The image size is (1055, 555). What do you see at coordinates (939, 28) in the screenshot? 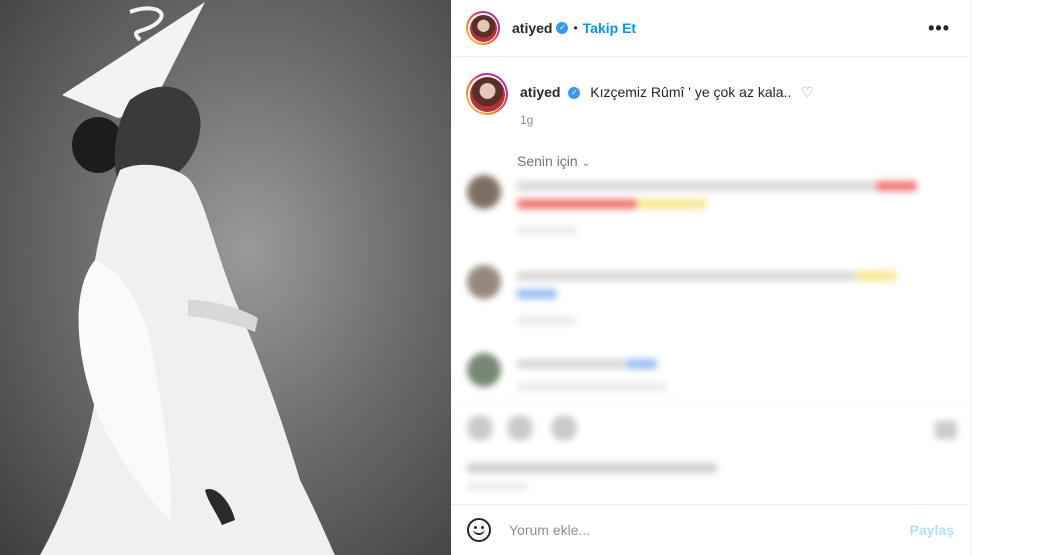
I see `more-options-icon: •••` at bounding box center [939, 28].